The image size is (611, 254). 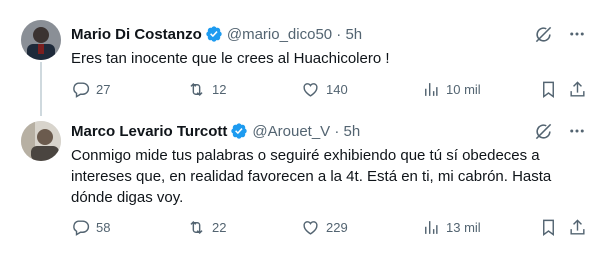 I want to click on retweet-count: 22, so click(x=219, y=227).